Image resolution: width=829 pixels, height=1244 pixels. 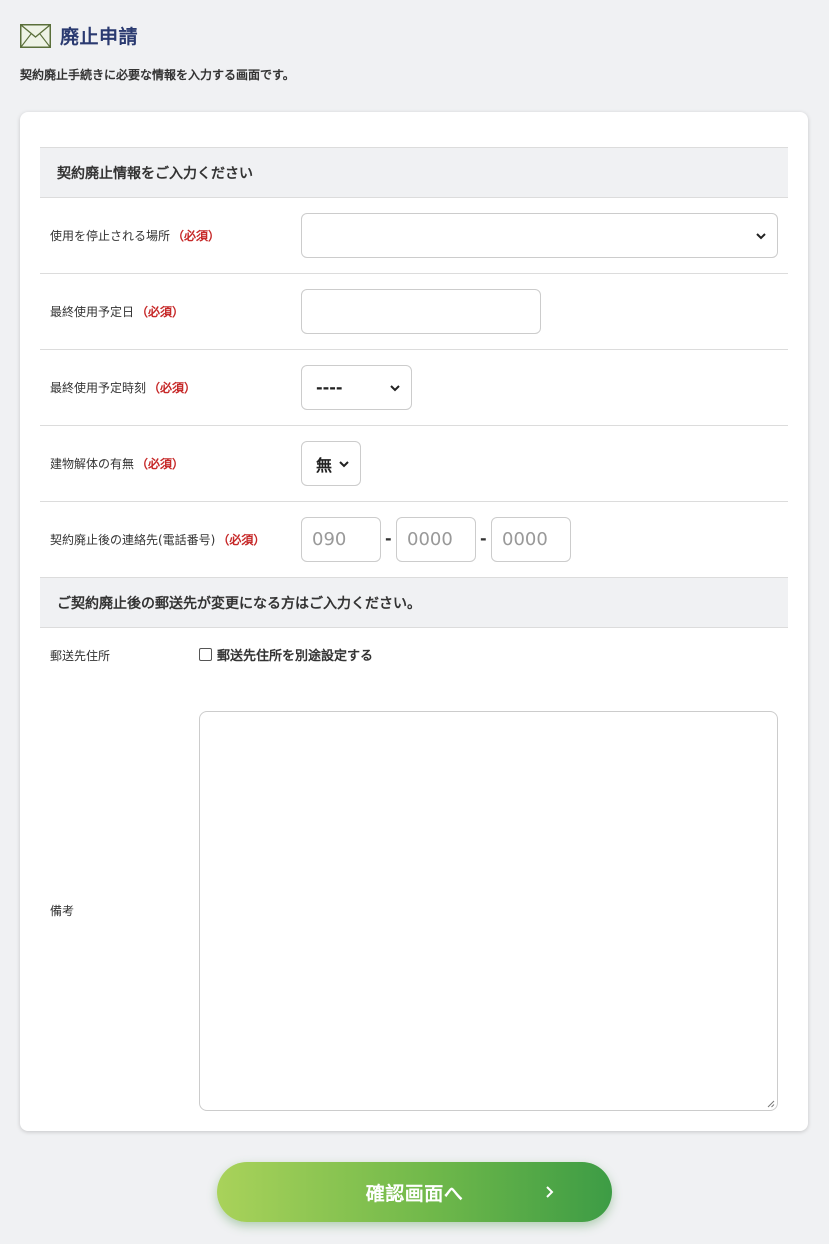 I want to click on mailing-address-toggle: 郵送先住所を別途設定する, so click(x=286, y=654).